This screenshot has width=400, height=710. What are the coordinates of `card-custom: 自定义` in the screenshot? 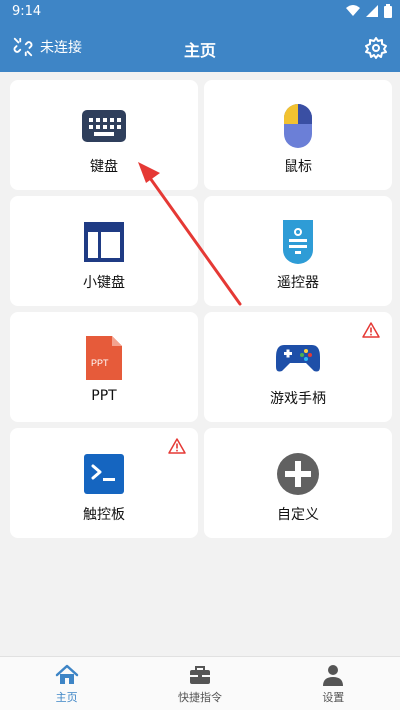 It's located at (298, 483).